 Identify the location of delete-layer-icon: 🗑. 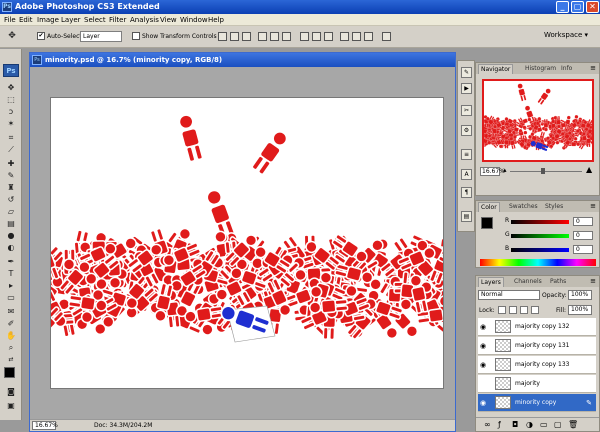
(573, 424).